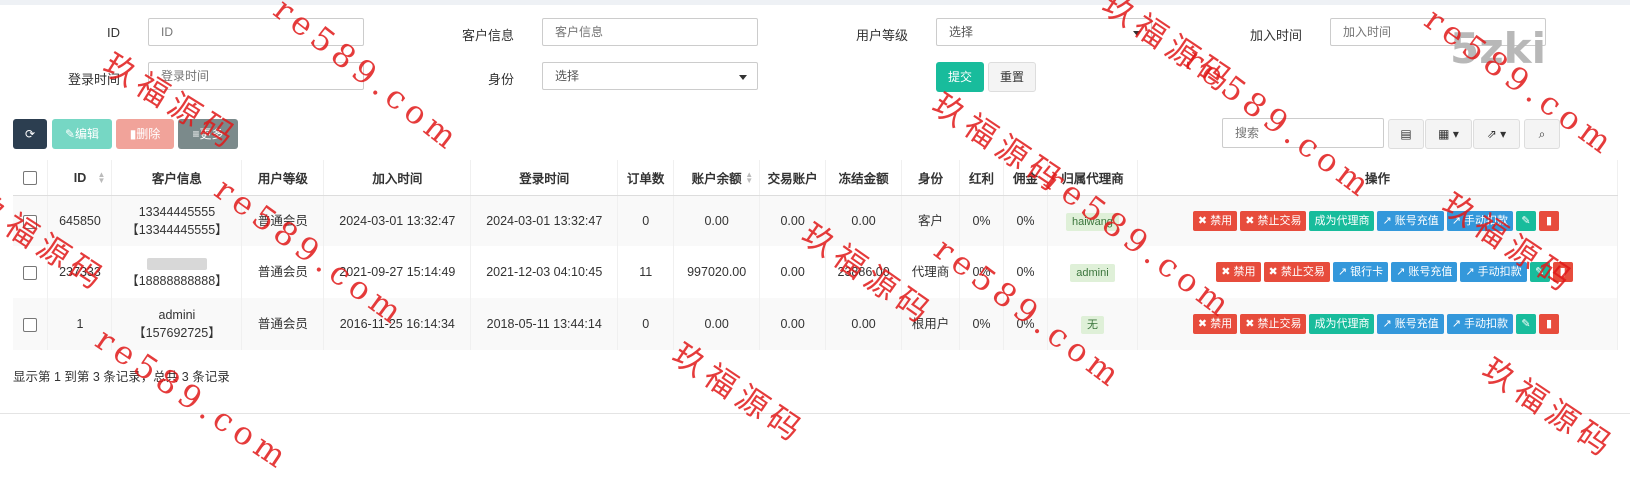 The image size is (1630, 478). Describe the element at coordinates (717, 178) in the screenshot. I see `header-balance: 账户余额 ▲ ▼` at that location.